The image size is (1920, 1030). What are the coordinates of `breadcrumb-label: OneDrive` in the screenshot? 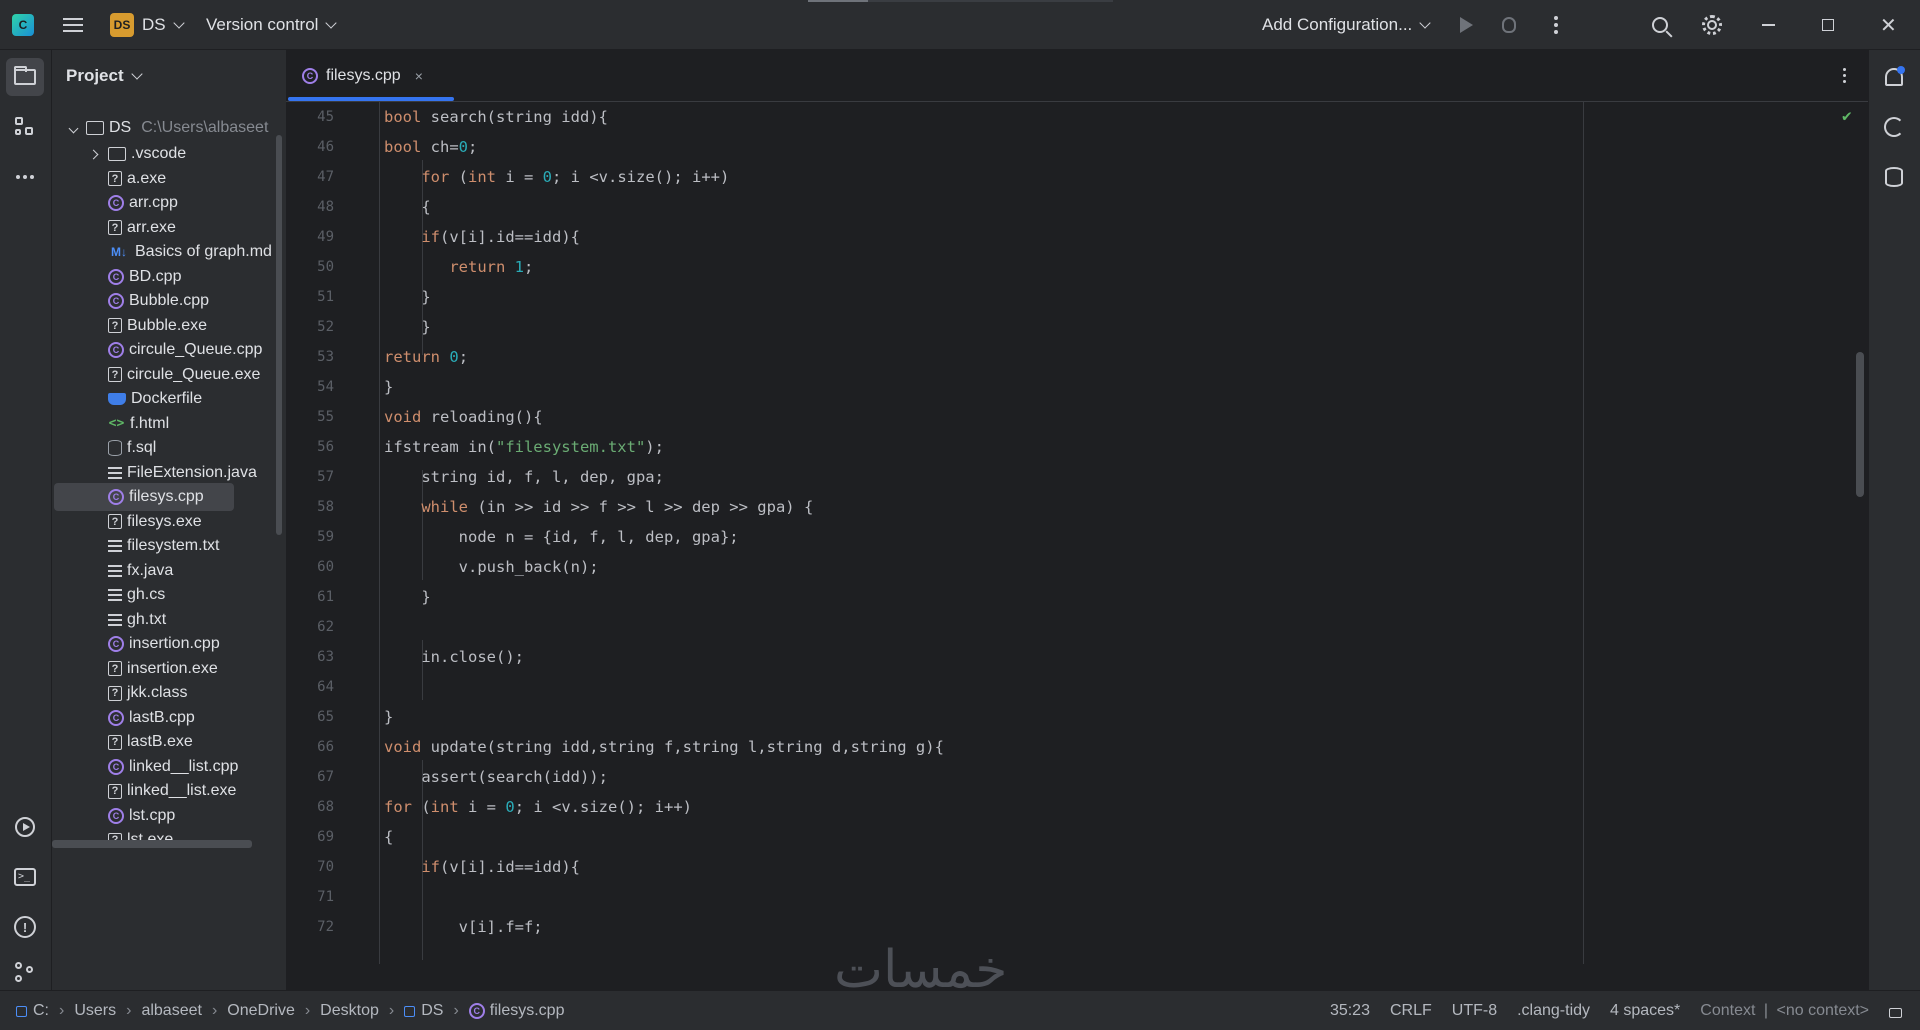 It's located at (261, 1010).